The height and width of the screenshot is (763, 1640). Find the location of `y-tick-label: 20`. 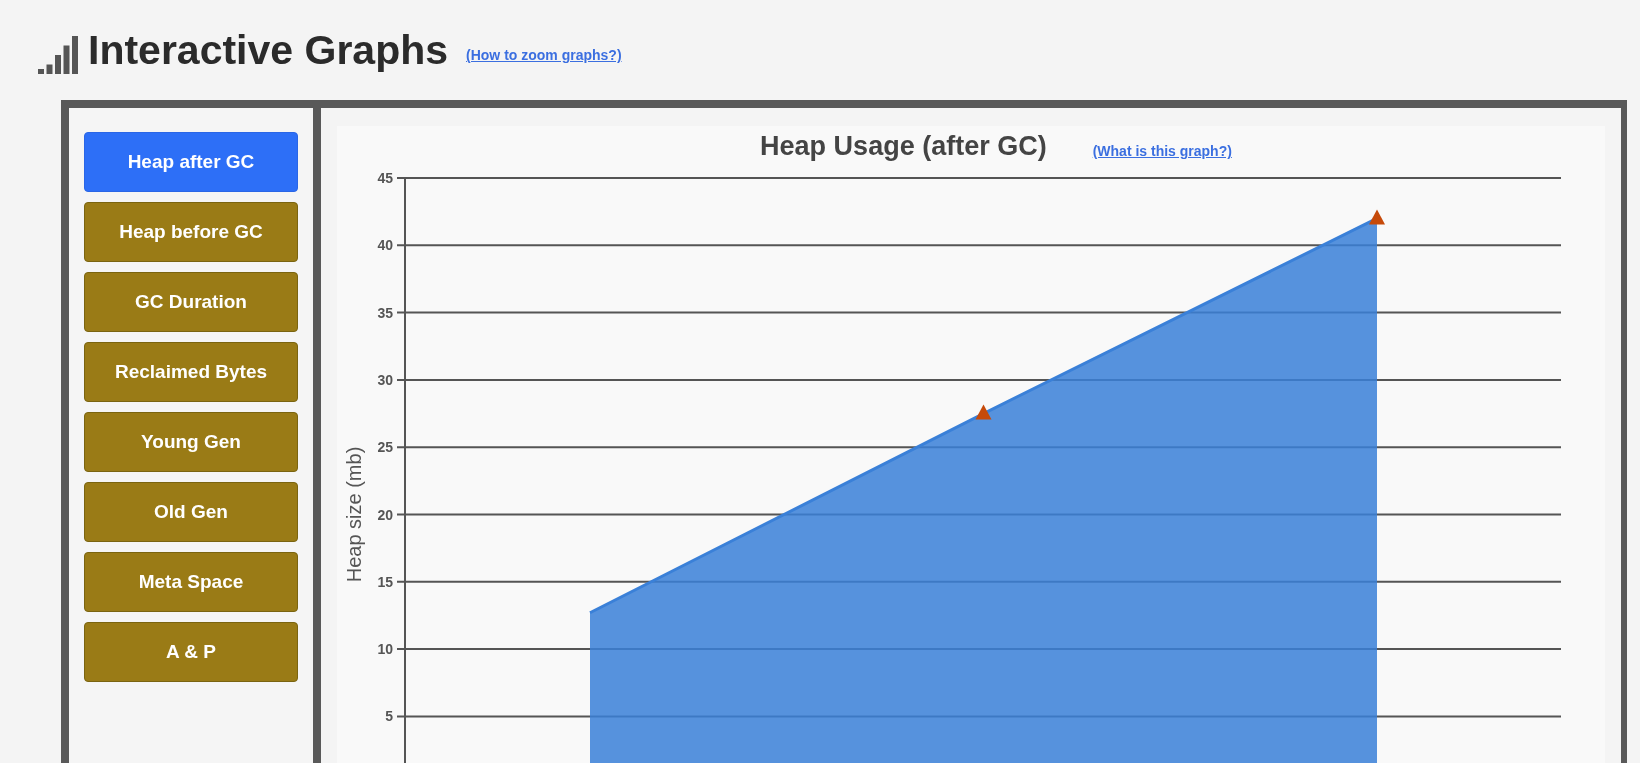

y-tick-label: 20 is located at coordinates (385, 514).